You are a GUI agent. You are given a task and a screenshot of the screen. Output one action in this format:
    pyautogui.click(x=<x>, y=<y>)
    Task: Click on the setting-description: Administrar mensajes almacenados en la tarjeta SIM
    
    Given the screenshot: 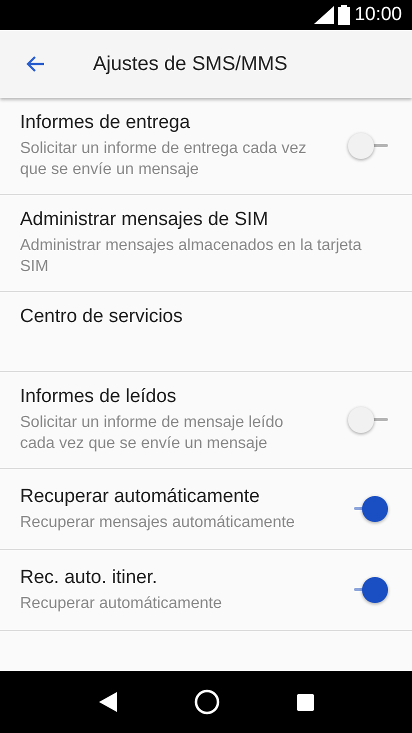 What is the action you would take?
    pyautogui.click(x=191, y=256)
    